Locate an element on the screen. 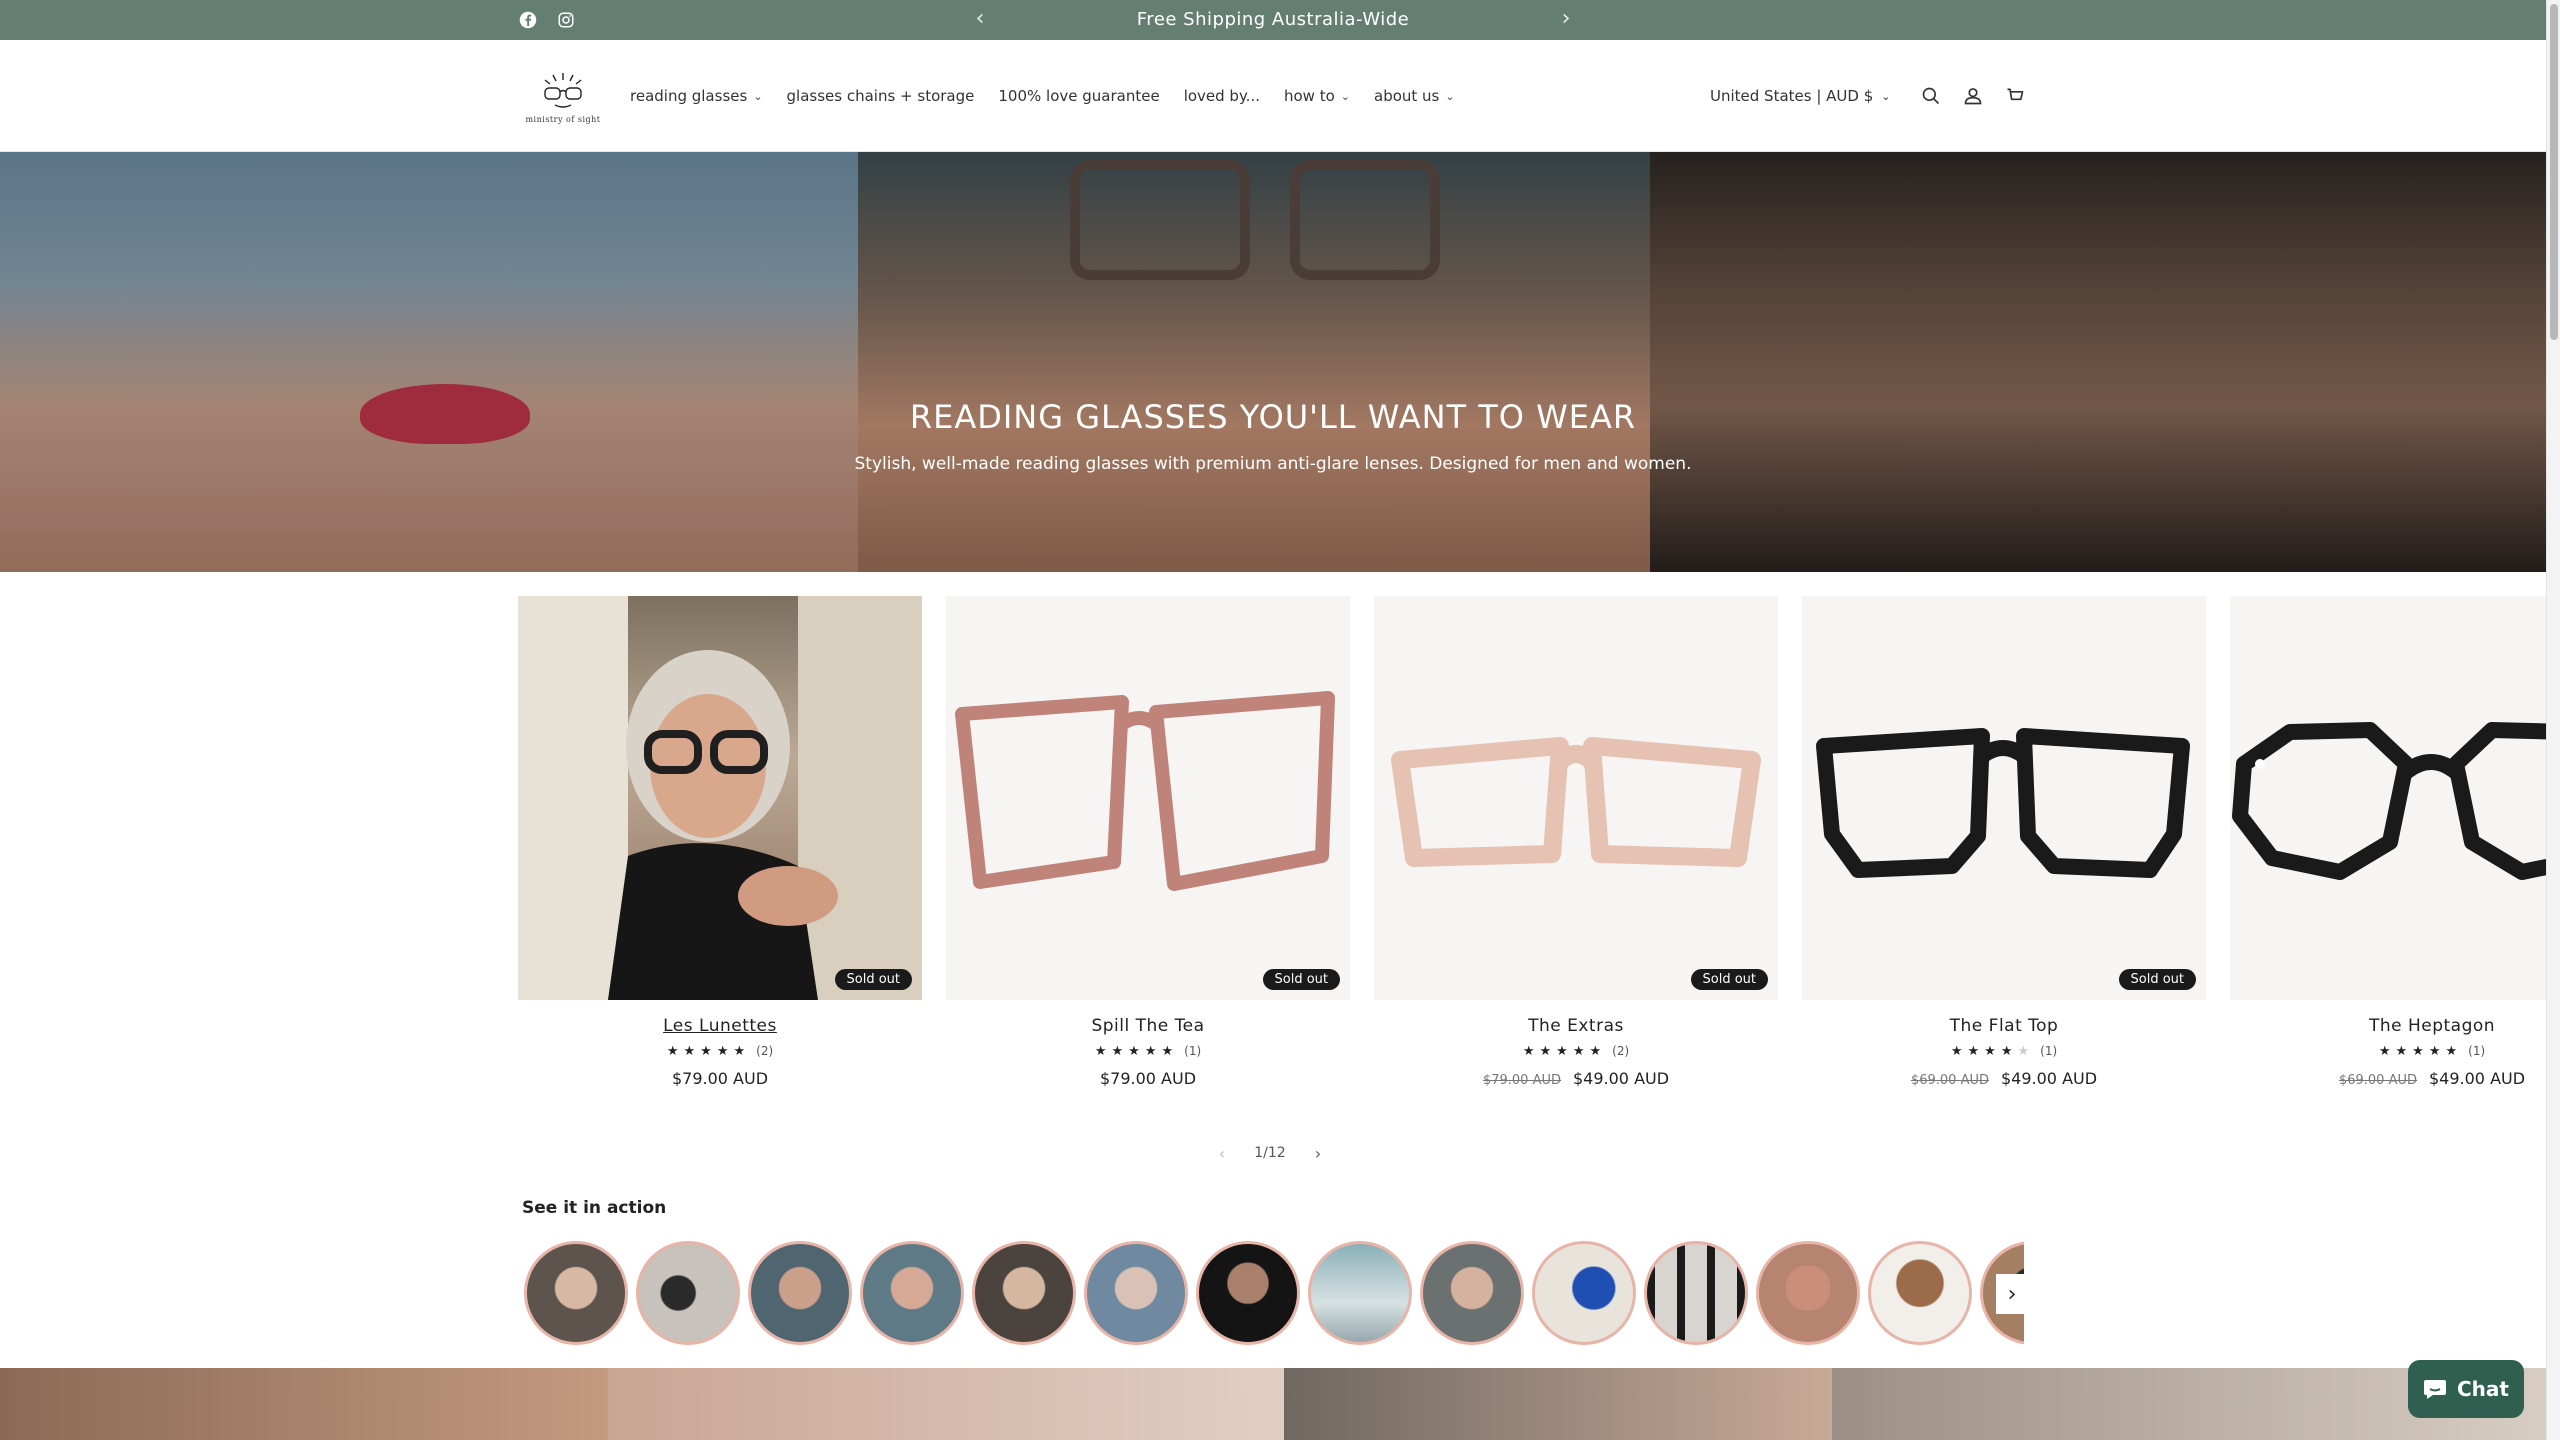 The image size is (2560, 1440). product-title: The Flat Top is located at coordinates (2004, 1026).